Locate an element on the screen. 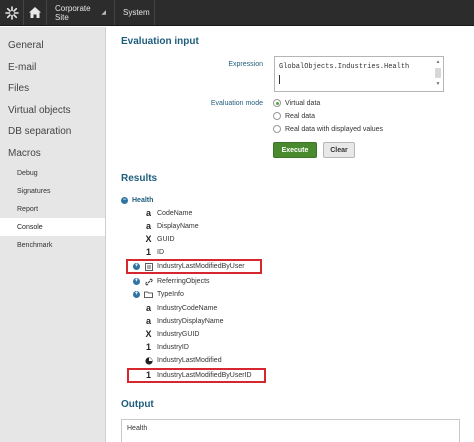 The image size is (474, 442). radio-real-data-displayed: Real data with displayed values is located at coordinates (328, 129).